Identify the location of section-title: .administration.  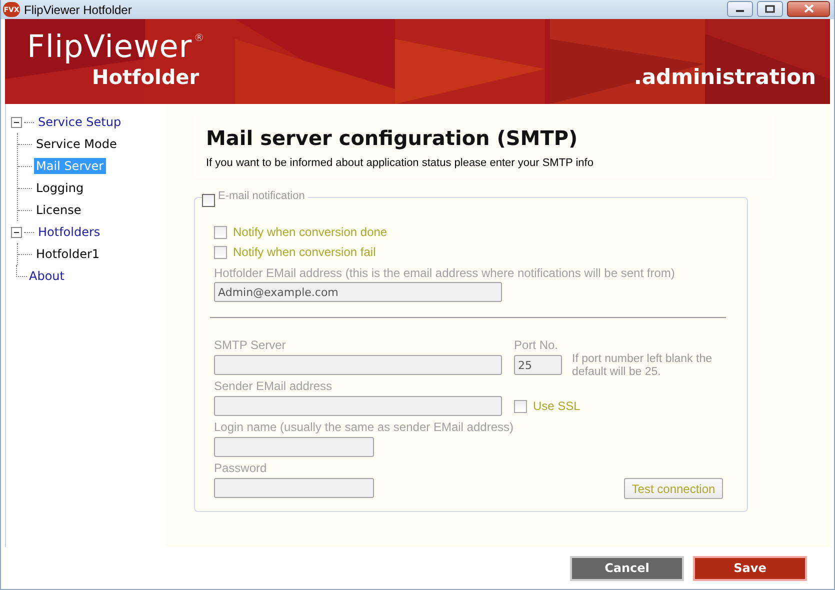
(725, 77).